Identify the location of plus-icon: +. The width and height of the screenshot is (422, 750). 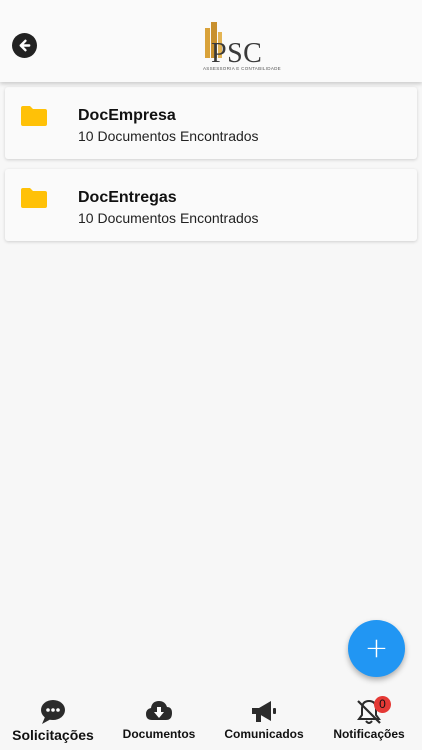
(376, 647).